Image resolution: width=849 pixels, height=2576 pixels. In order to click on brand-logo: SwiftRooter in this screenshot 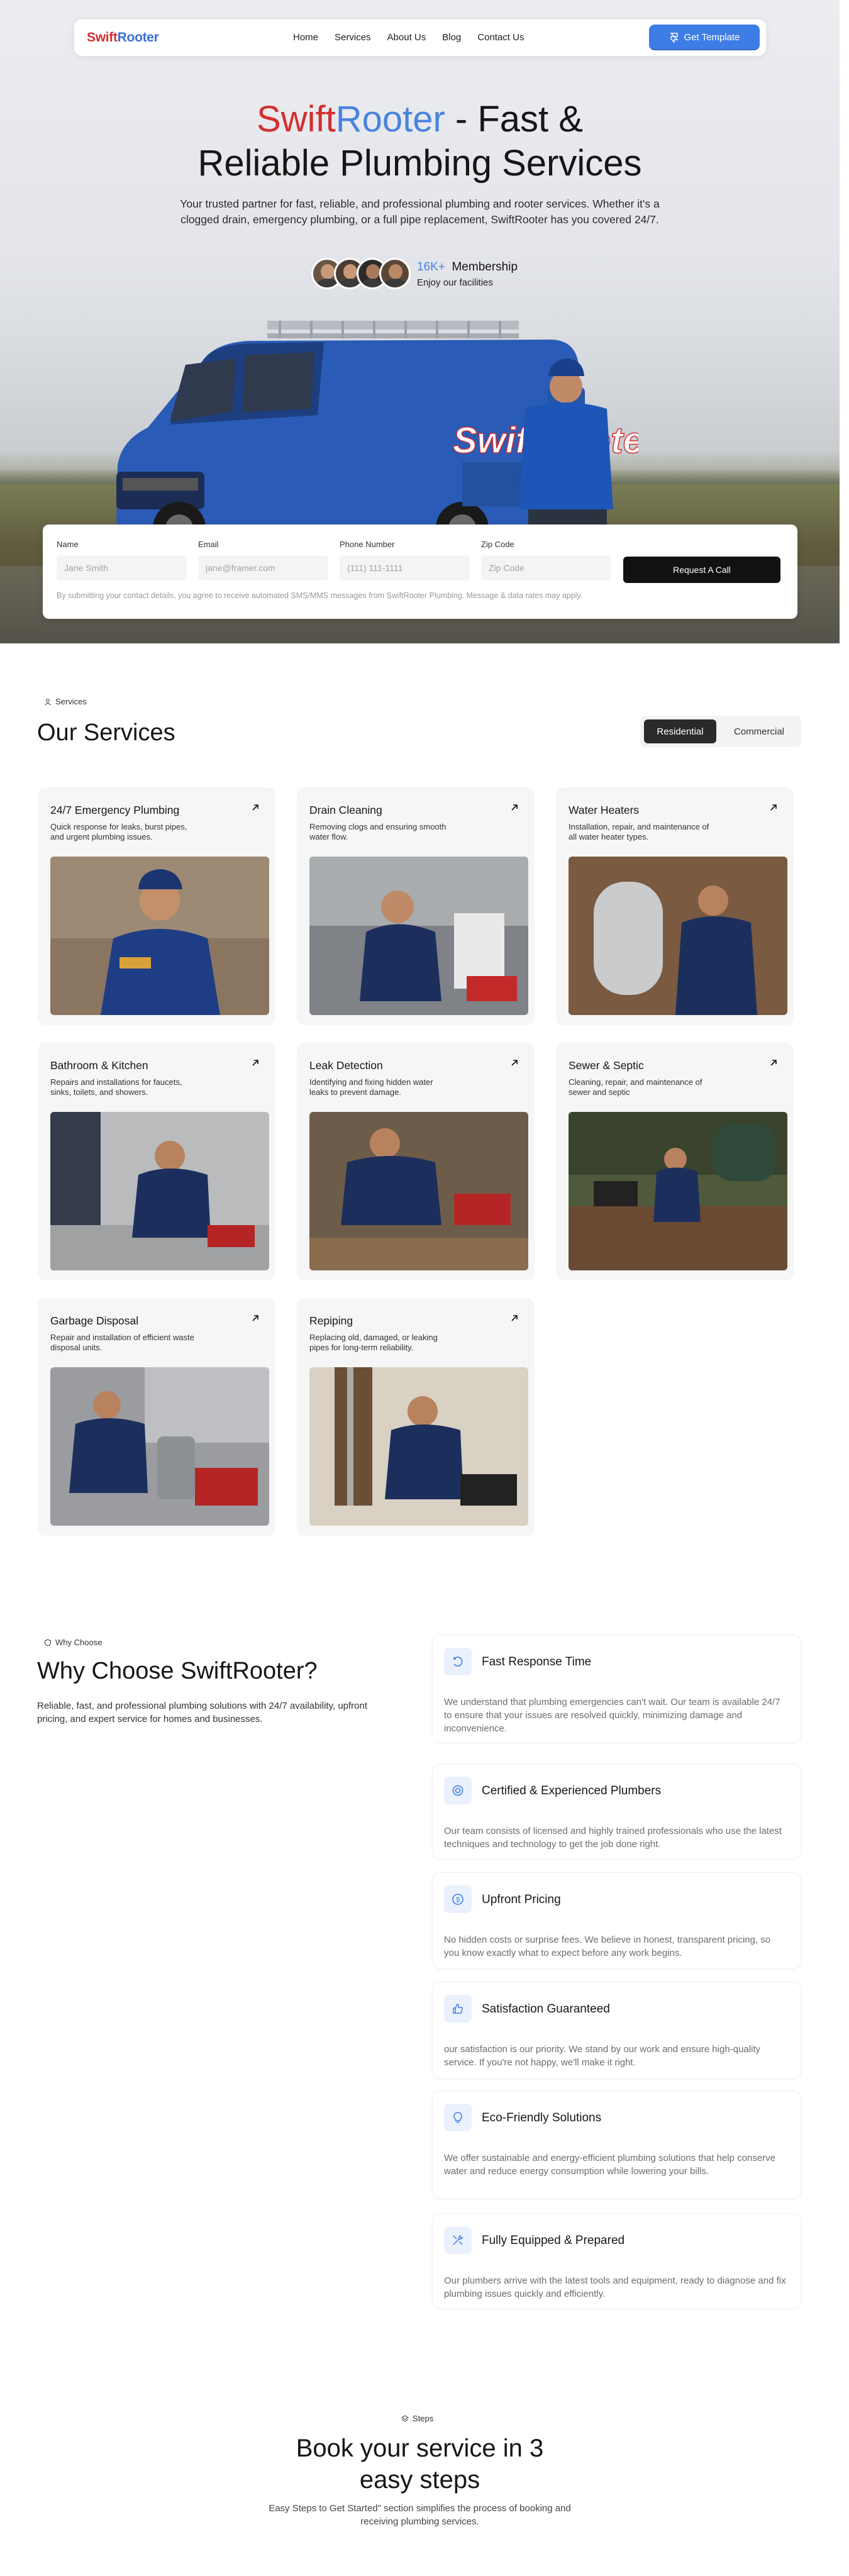, I will do `click(123, 37)`.